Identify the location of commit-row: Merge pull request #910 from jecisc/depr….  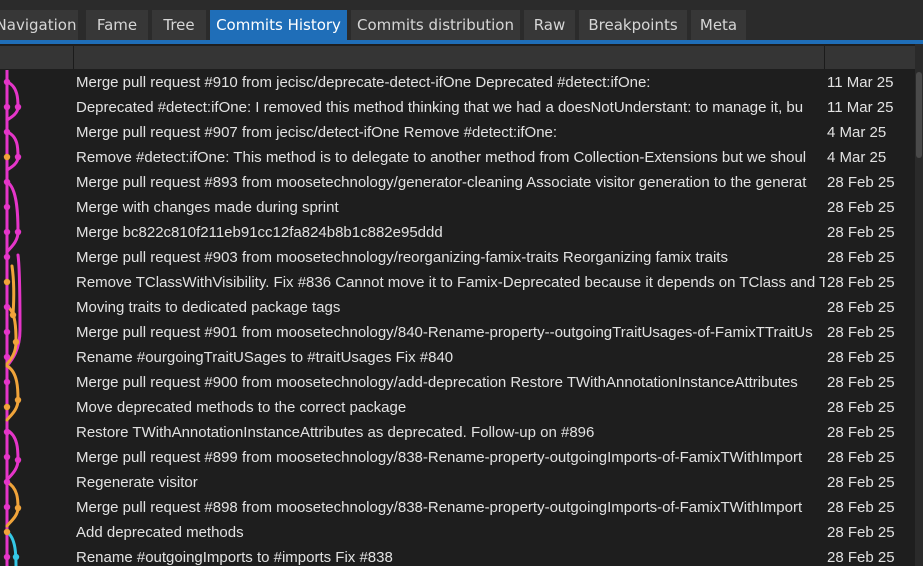
(457, 82).